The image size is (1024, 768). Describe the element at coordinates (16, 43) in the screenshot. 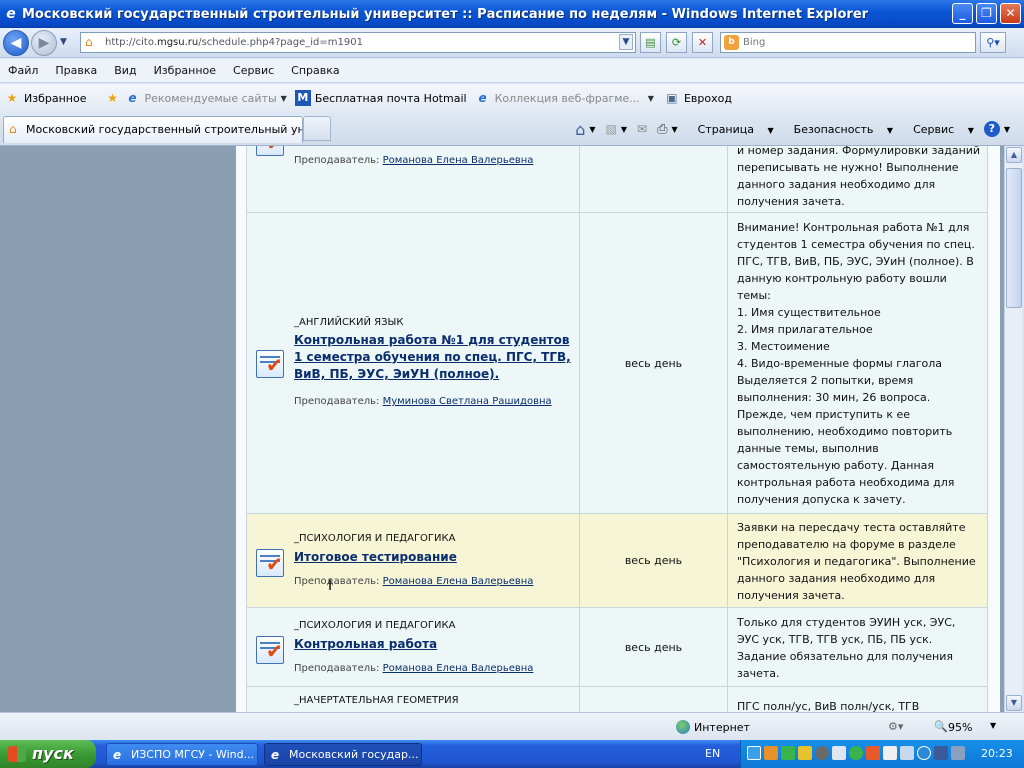

I see `back-button: ◀` at that location.